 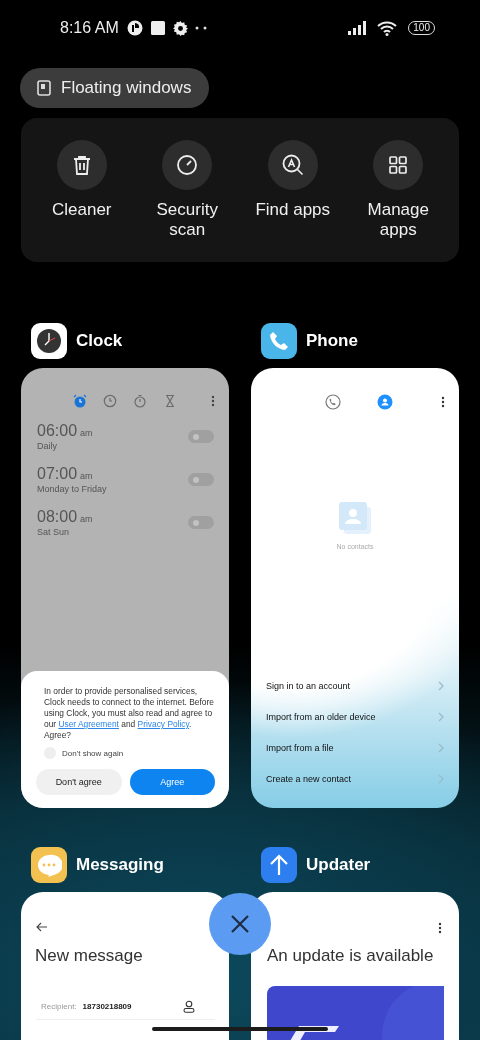 What do you see at coordinates (59, 1006) in the screenshot?
I see `recipient-label: Recipient:` at bounding box center [59, 1006].